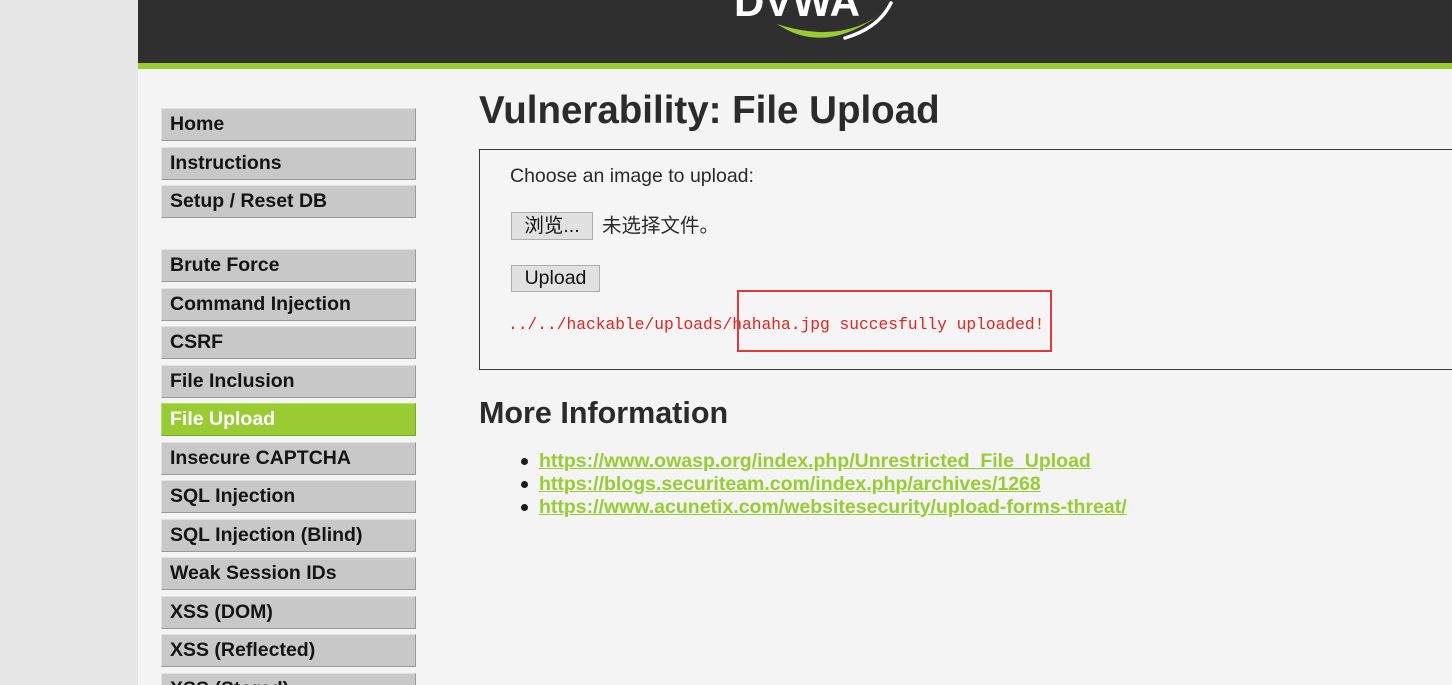  Describe the element at coordinates (288, 678) in the screenshot. I see `menu-item-xss-stored: XSS (Stored)` at that location.